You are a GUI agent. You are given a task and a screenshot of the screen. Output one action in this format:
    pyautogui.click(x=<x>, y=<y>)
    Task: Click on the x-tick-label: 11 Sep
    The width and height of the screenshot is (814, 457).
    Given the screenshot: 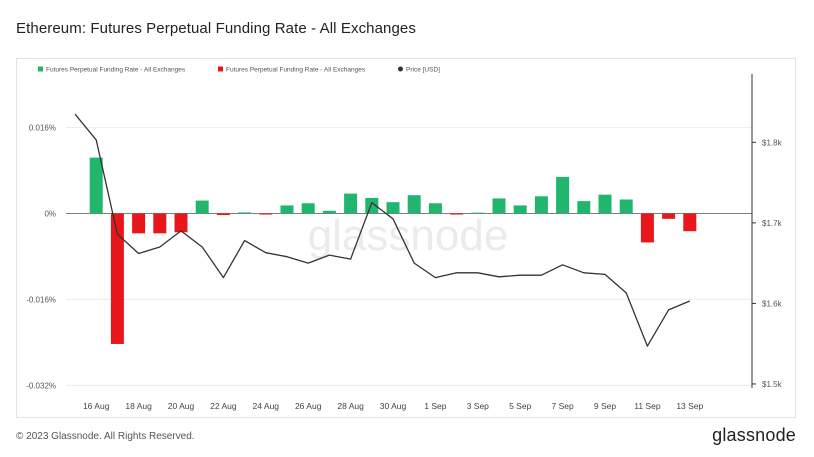 What is the action you would take?
    pyautogui.click(x=647, y=406)
    